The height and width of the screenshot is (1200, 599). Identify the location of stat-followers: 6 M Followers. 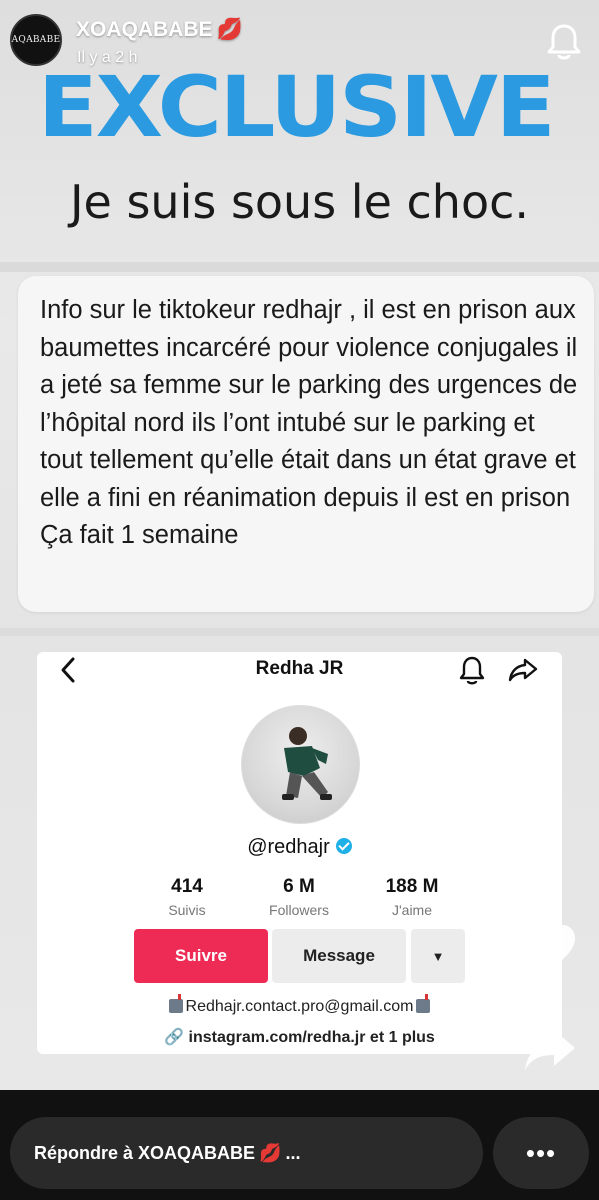
(299, 897).